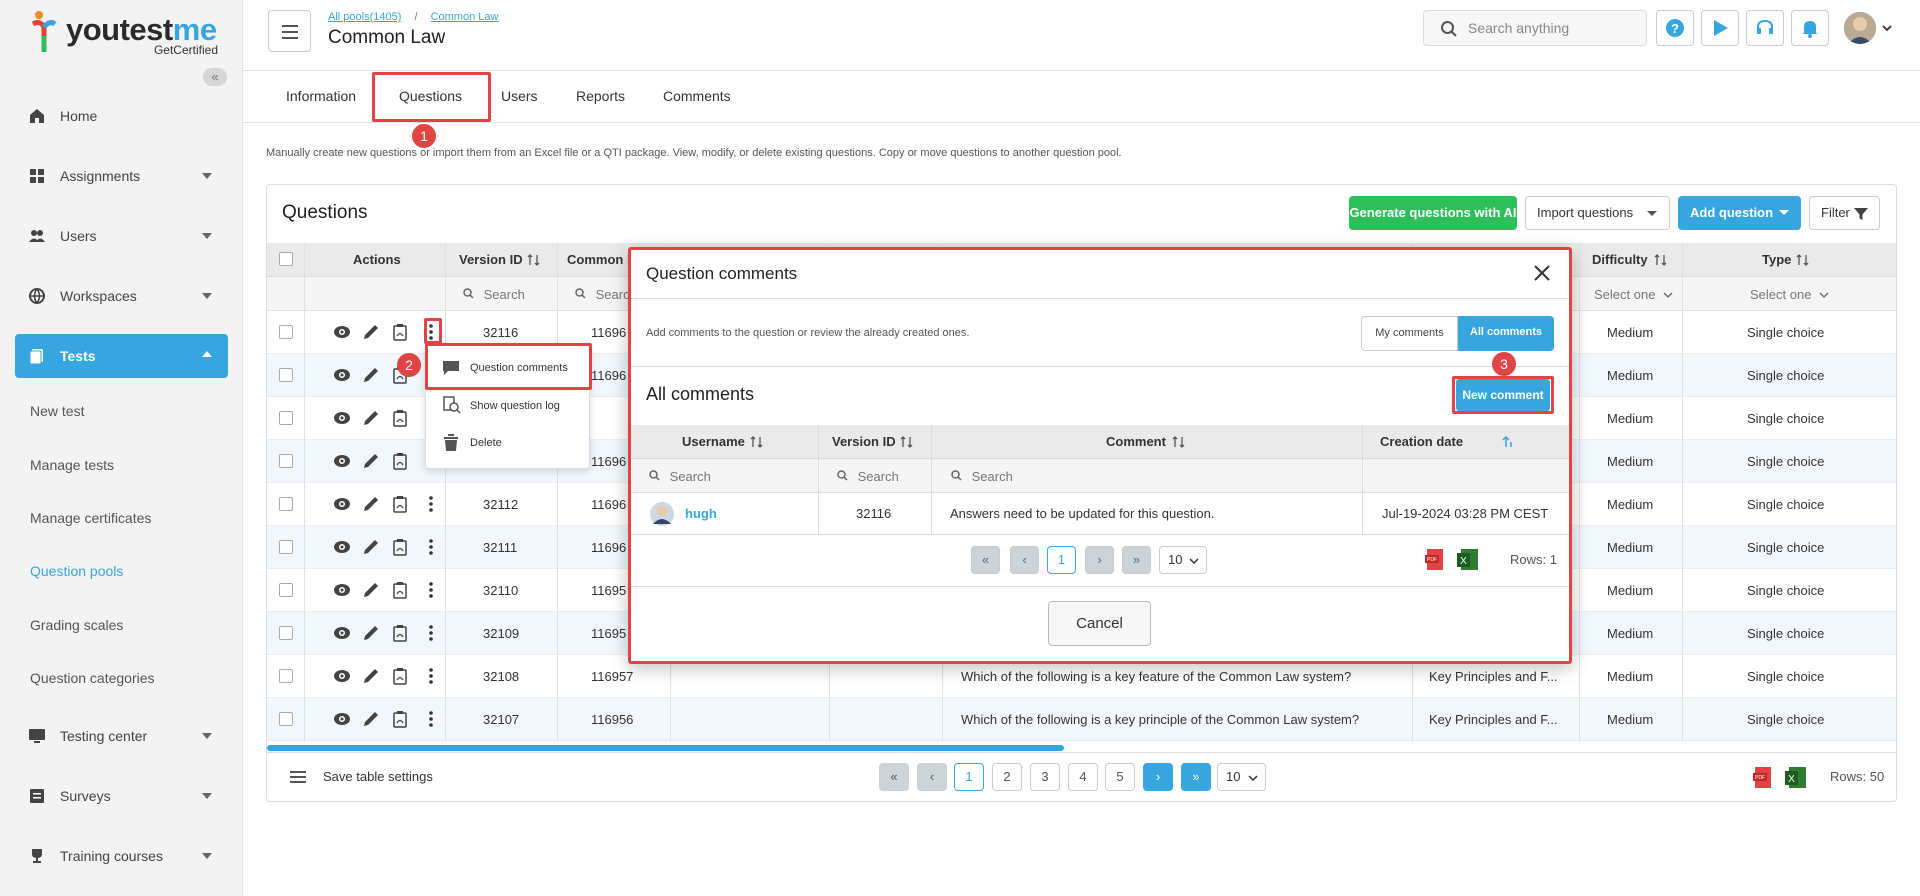 This screenshot has width=1920, height=896. I want to click on sort-ascending-icon, so click(1508, 442).